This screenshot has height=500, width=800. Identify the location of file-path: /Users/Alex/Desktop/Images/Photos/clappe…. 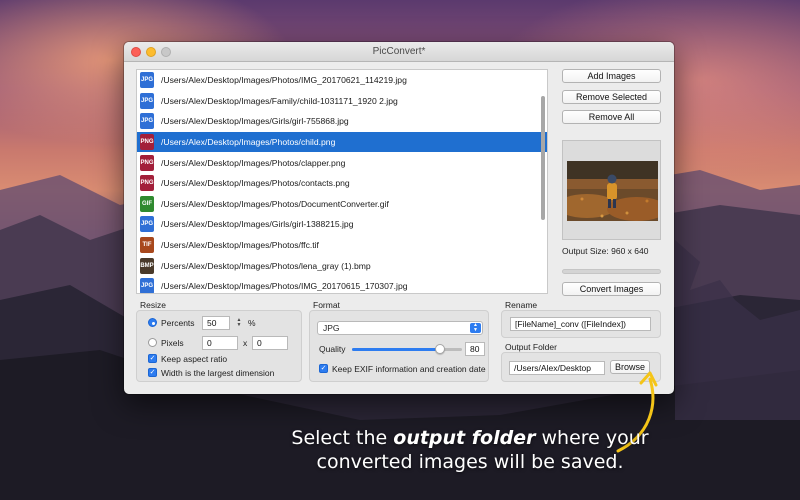
(253, 162).